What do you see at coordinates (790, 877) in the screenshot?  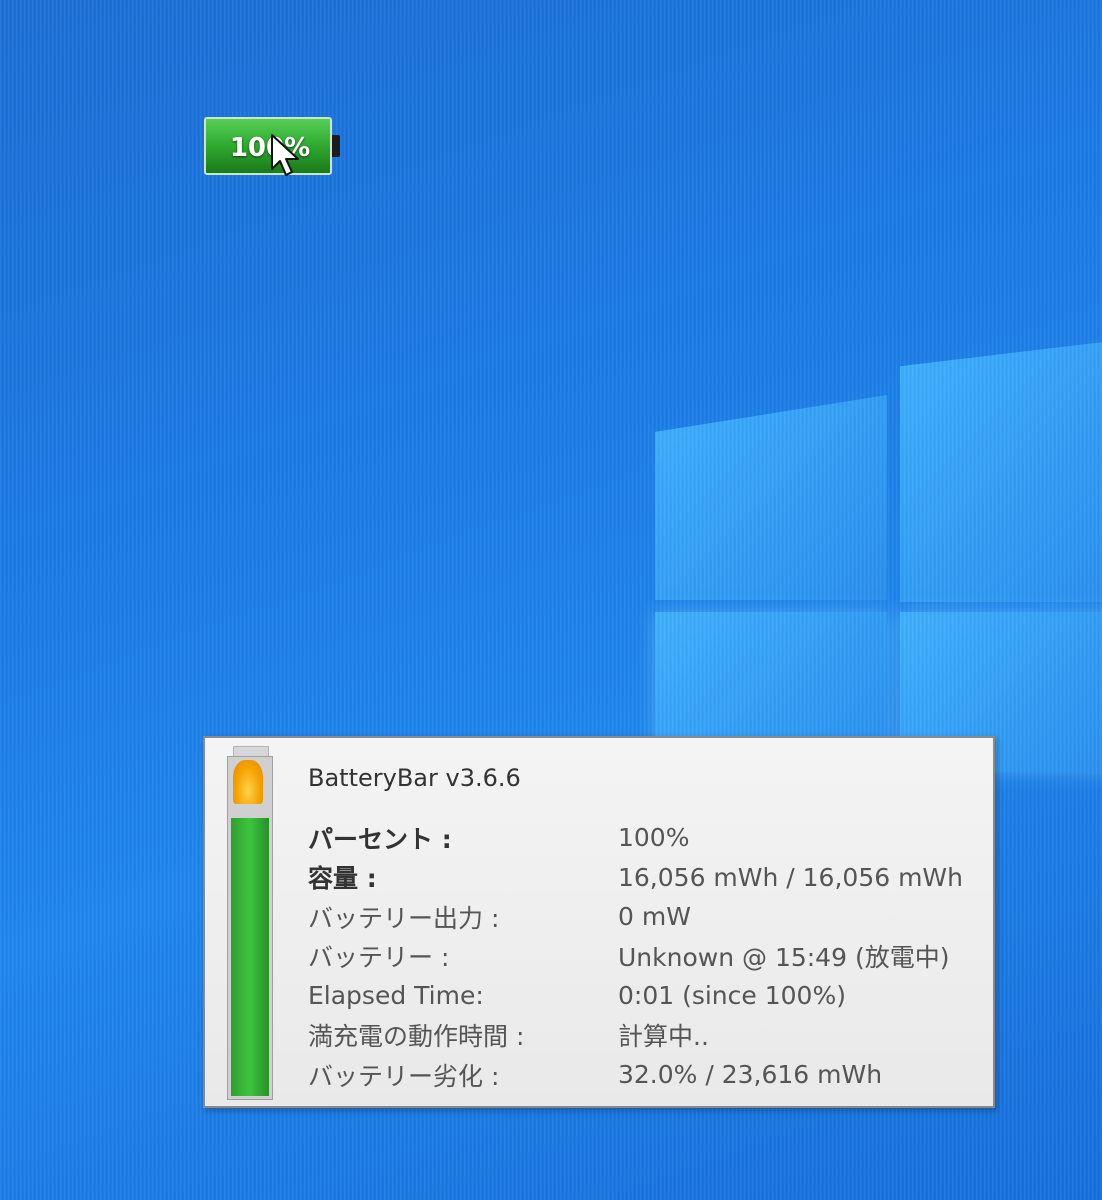 I see `info-value: 16,056 mWh / 16,056 mWh` at bounding box center [790, 877].